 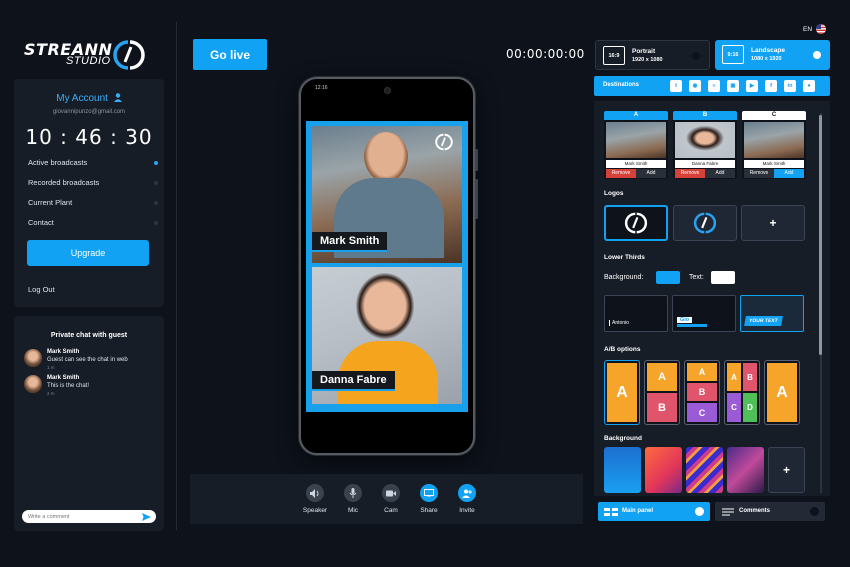 What do you see at coordinates (745, 470) in the screenshot?
I see `background-option-purple` at bounding box center [745, 470].